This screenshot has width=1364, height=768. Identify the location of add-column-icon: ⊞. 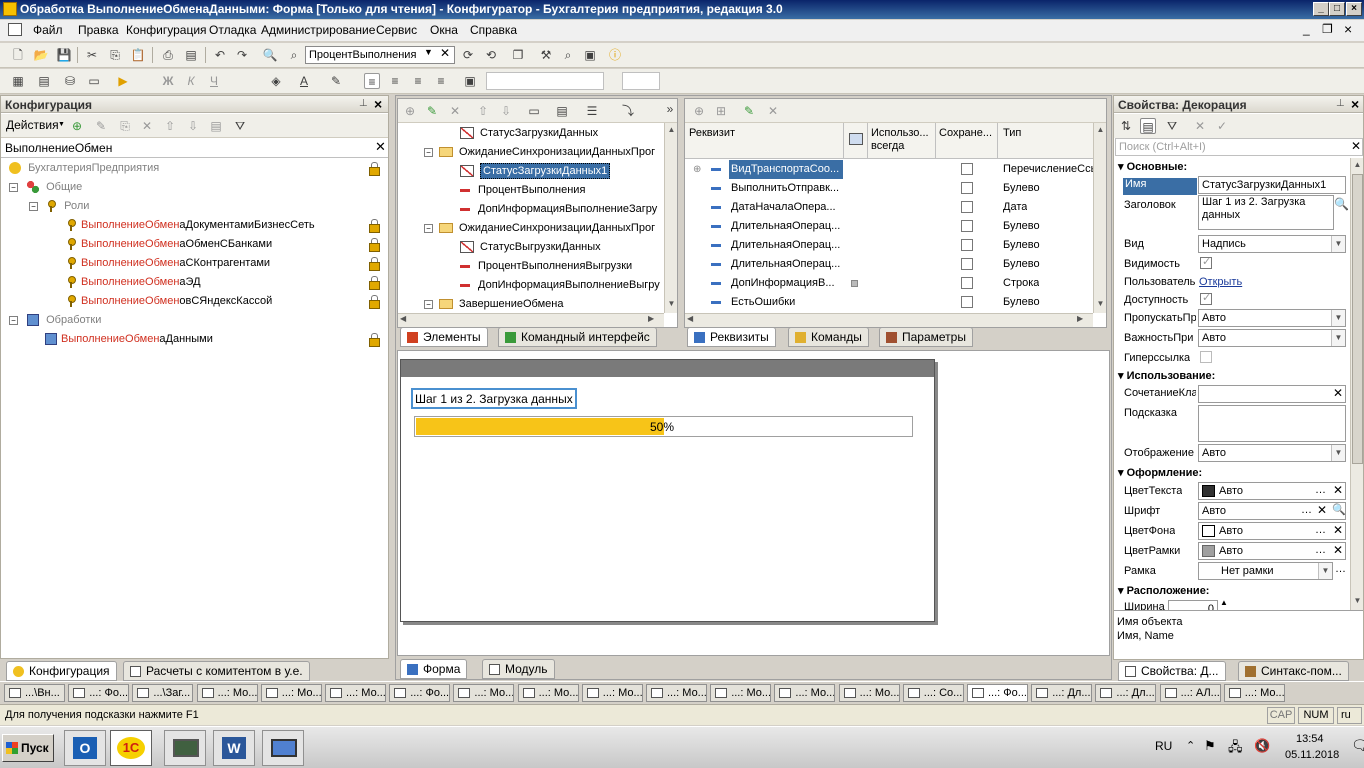
(721, 111).